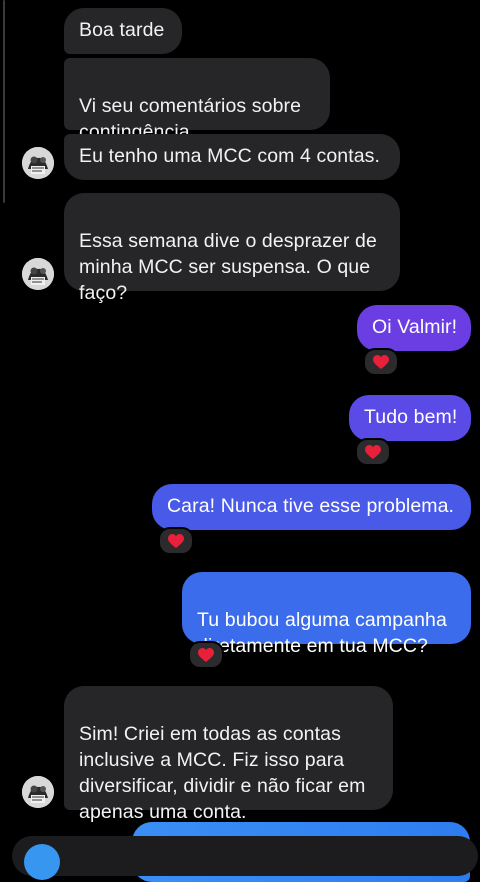  Describe the element at coordinates (245, 856) in the screenshot. I see `message-composer` at that location.